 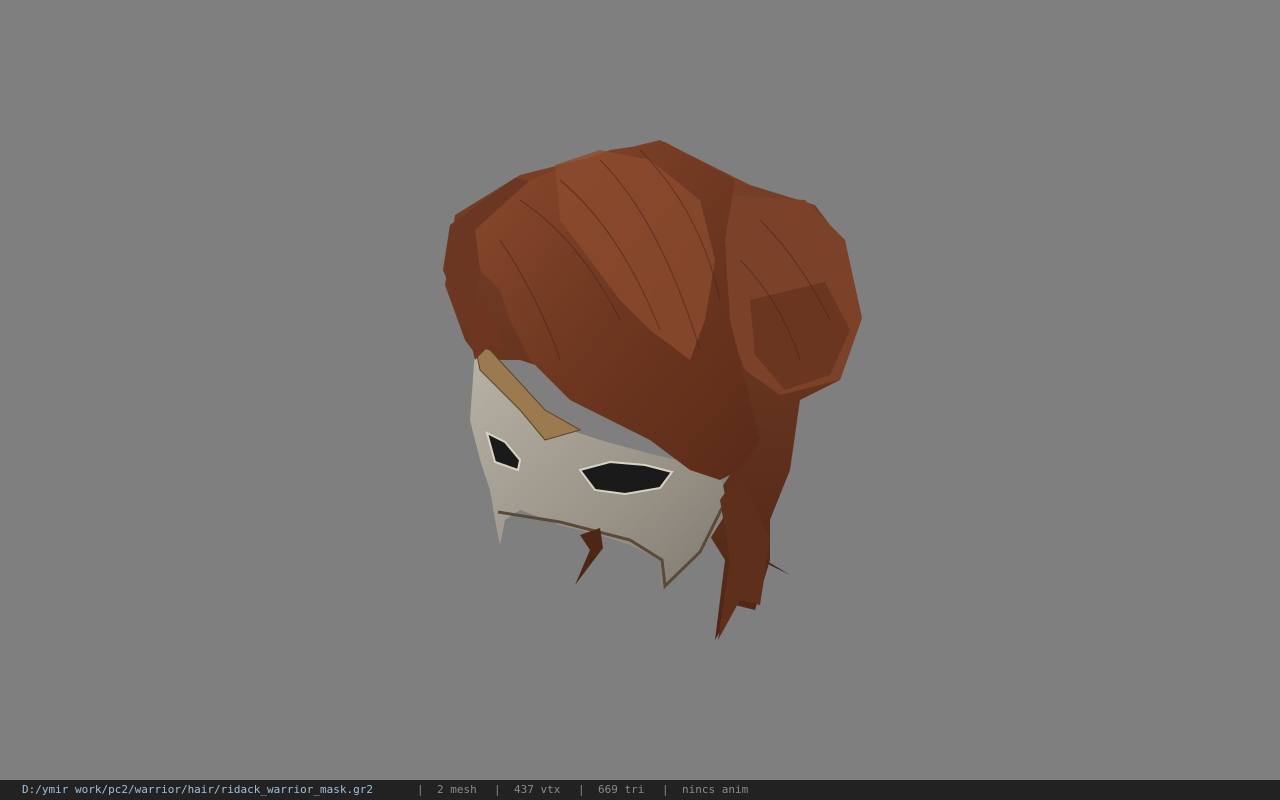 What do you see at coordinates (537, 789) in the screenshot?
I see `vertex-count: 437 vtx` at bounding box center [537, 789].